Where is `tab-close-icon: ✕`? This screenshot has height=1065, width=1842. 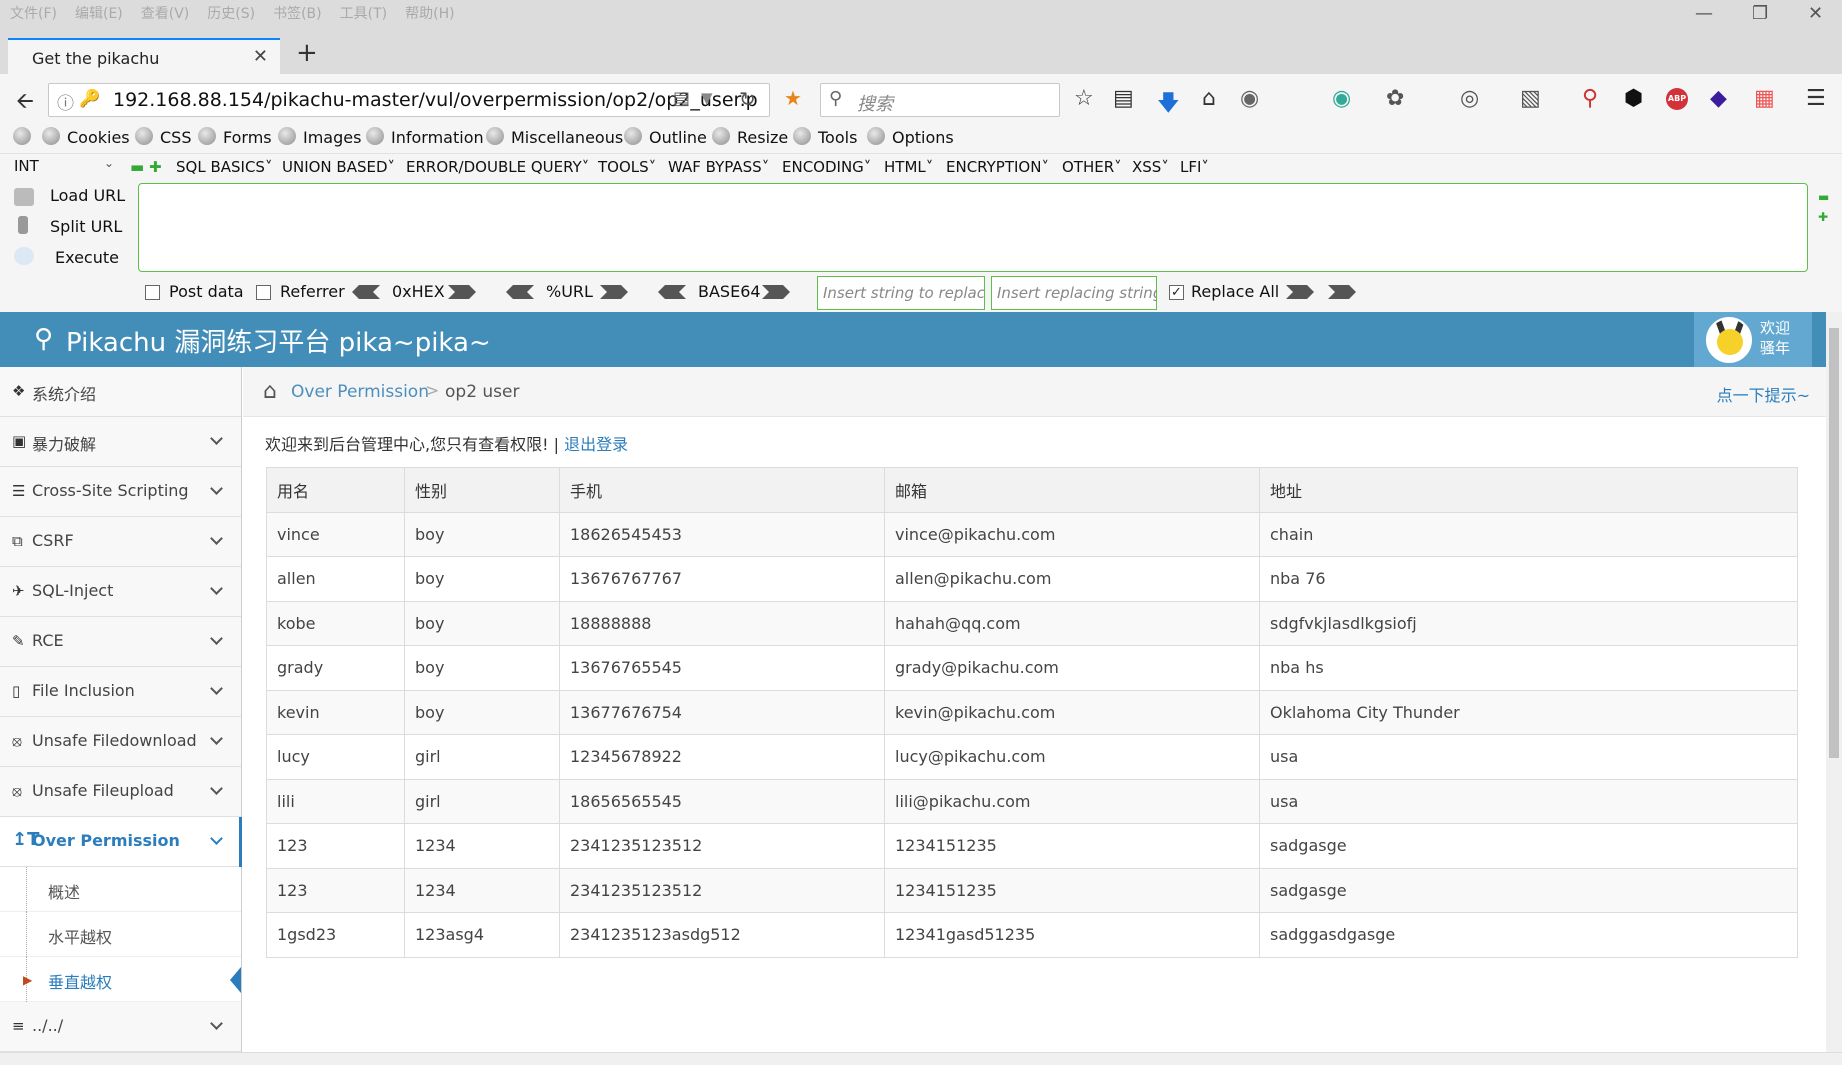 tab-close-icon: ✕ is located at coordinates (260, 56).